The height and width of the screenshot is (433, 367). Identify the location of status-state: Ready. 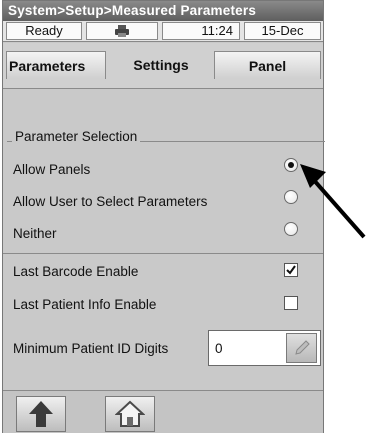
(44, 31).